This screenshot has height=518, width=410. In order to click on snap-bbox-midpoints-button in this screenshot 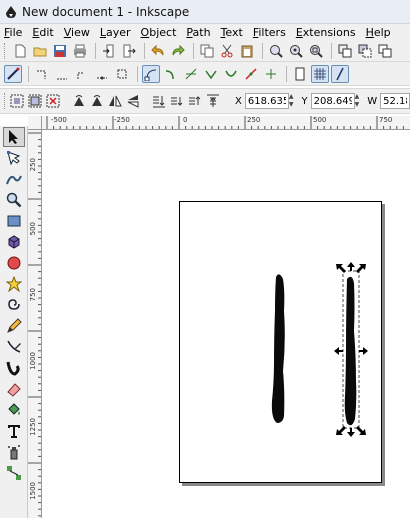, I will do `click(102, 74)`.